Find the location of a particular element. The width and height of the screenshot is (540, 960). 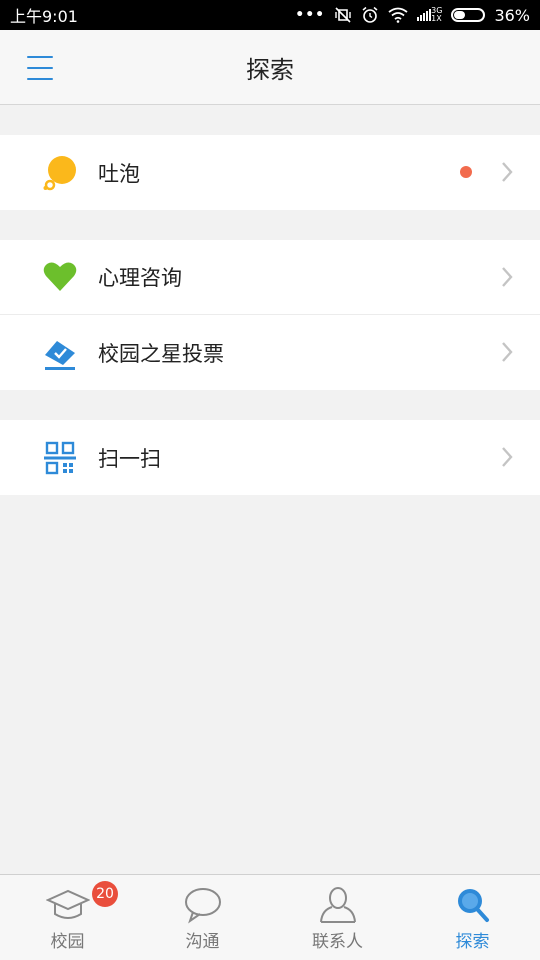

status-left: 上午9:01 is located at coordinates (44, 15).